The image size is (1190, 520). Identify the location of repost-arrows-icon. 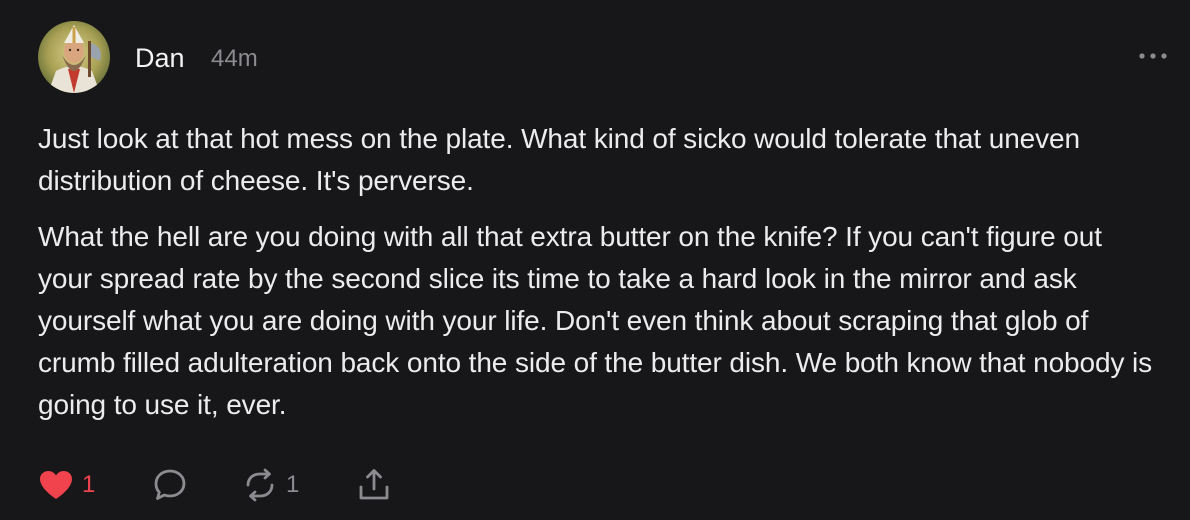
(260, 485).